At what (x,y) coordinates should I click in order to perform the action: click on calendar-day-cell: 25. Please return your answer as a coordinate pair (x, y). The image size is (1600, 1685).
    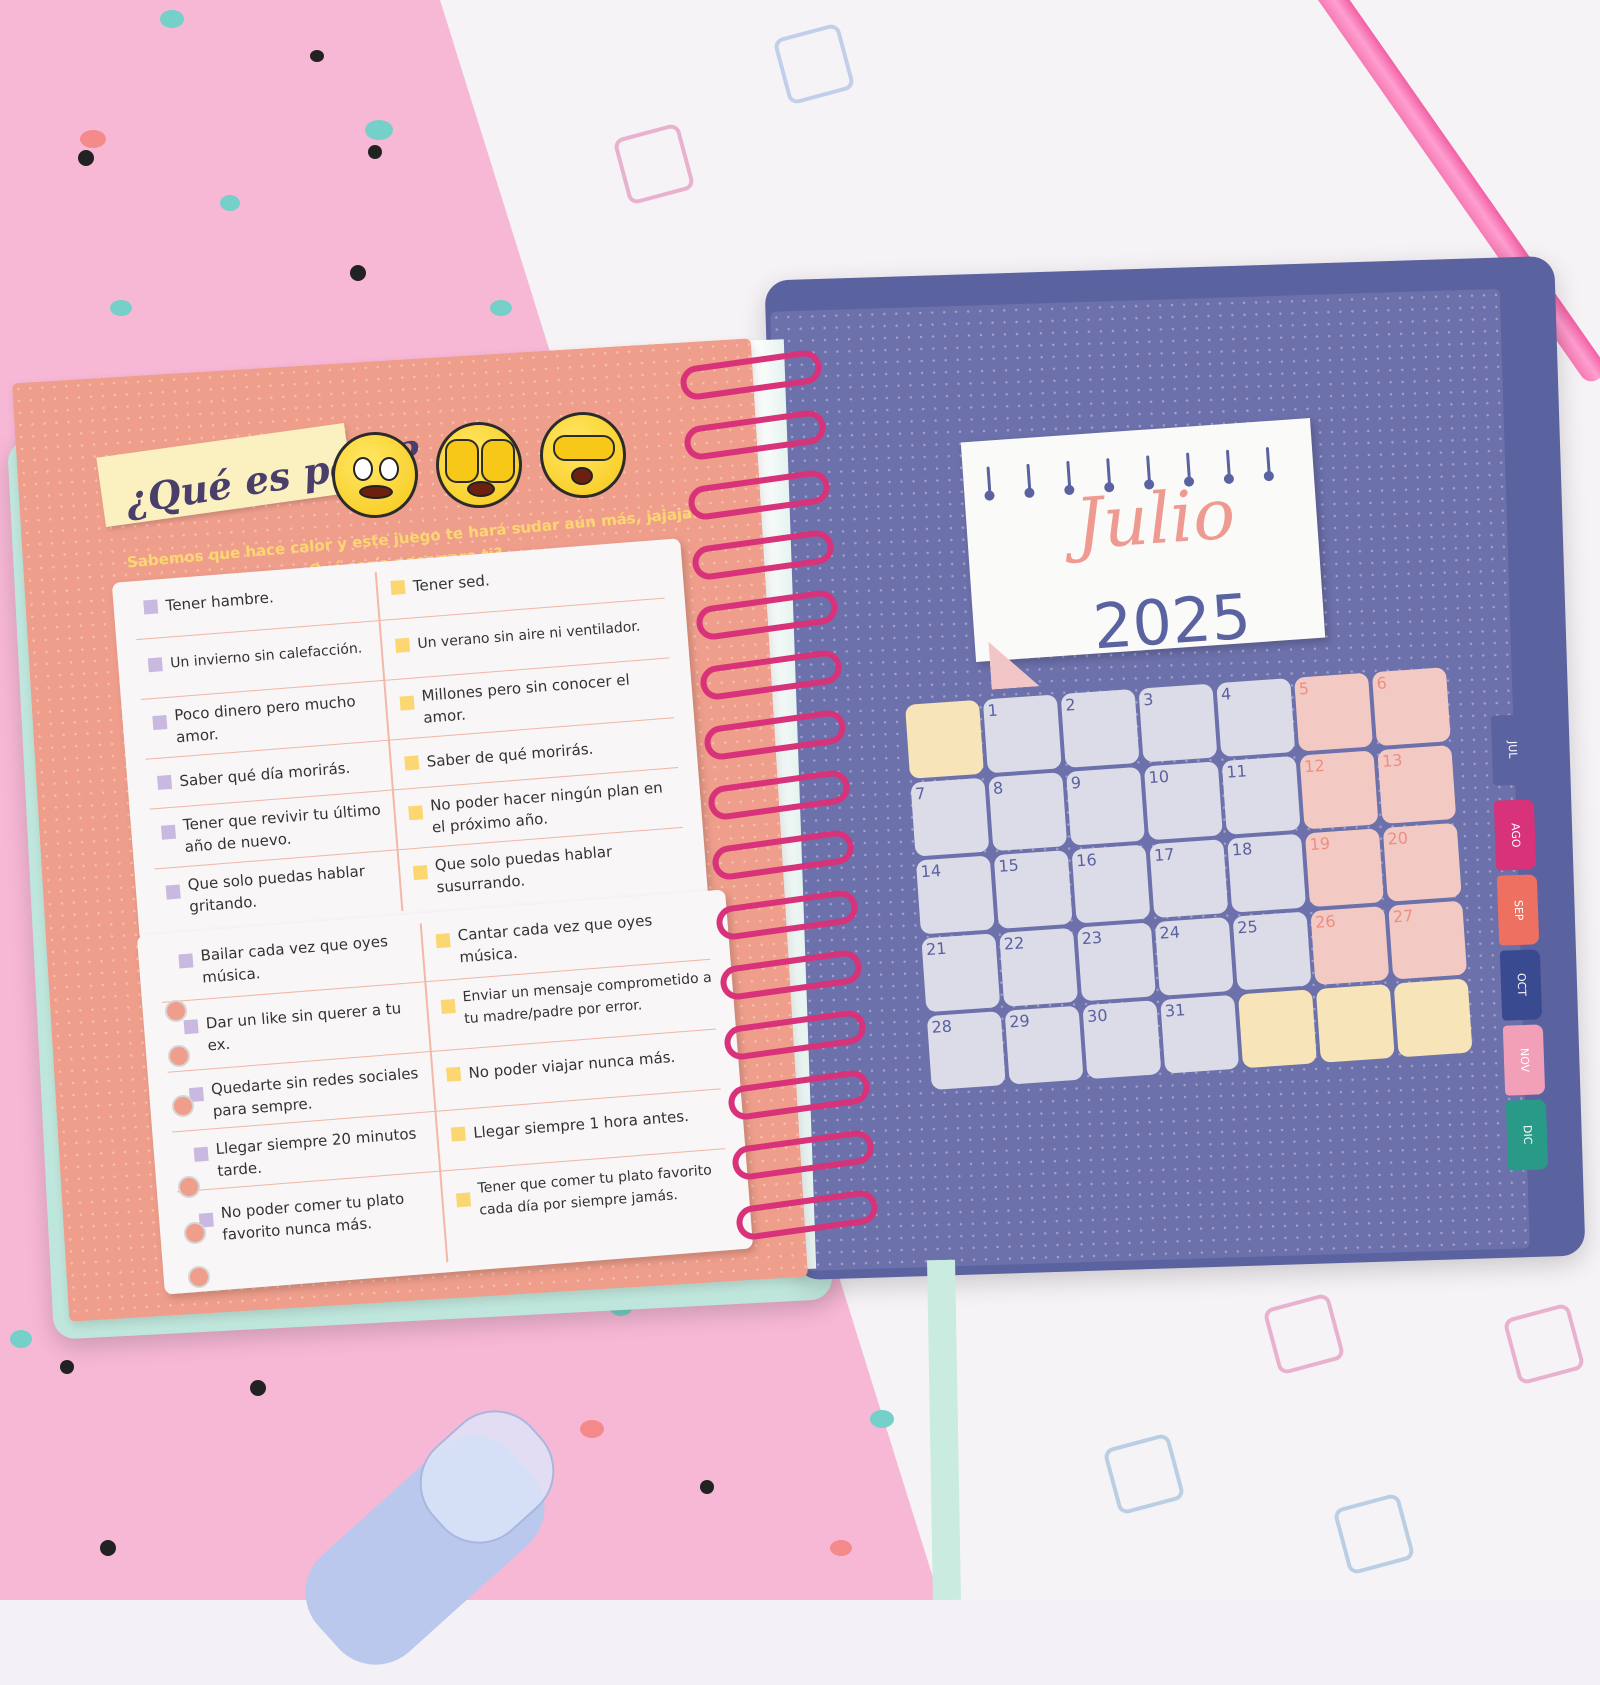
    Looking at the image, I should click on (1272, 951).